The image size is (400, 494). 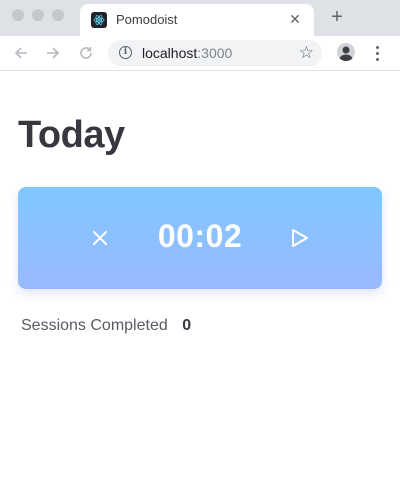 I want to click on browser-toolbar: i localhost:3000 ☆, so click(x=200, y=53).